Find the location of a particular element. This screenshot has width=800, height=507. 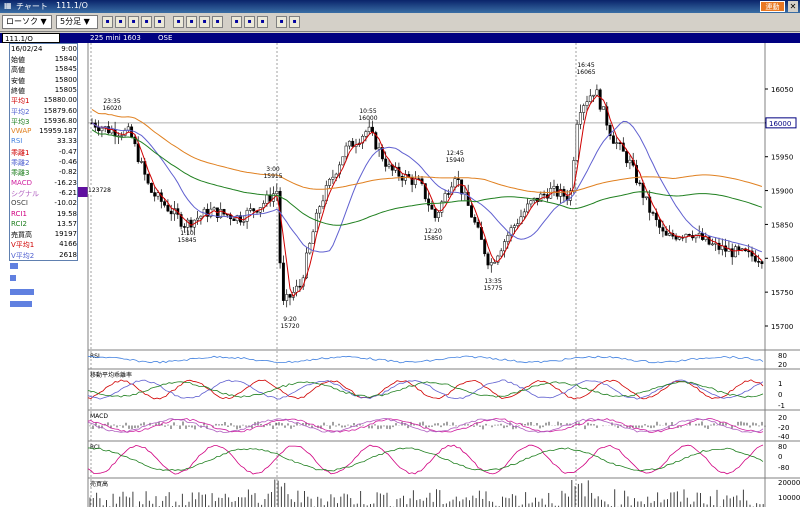

info-row: OSCI -10.02 is located at coordinates (44, 203).